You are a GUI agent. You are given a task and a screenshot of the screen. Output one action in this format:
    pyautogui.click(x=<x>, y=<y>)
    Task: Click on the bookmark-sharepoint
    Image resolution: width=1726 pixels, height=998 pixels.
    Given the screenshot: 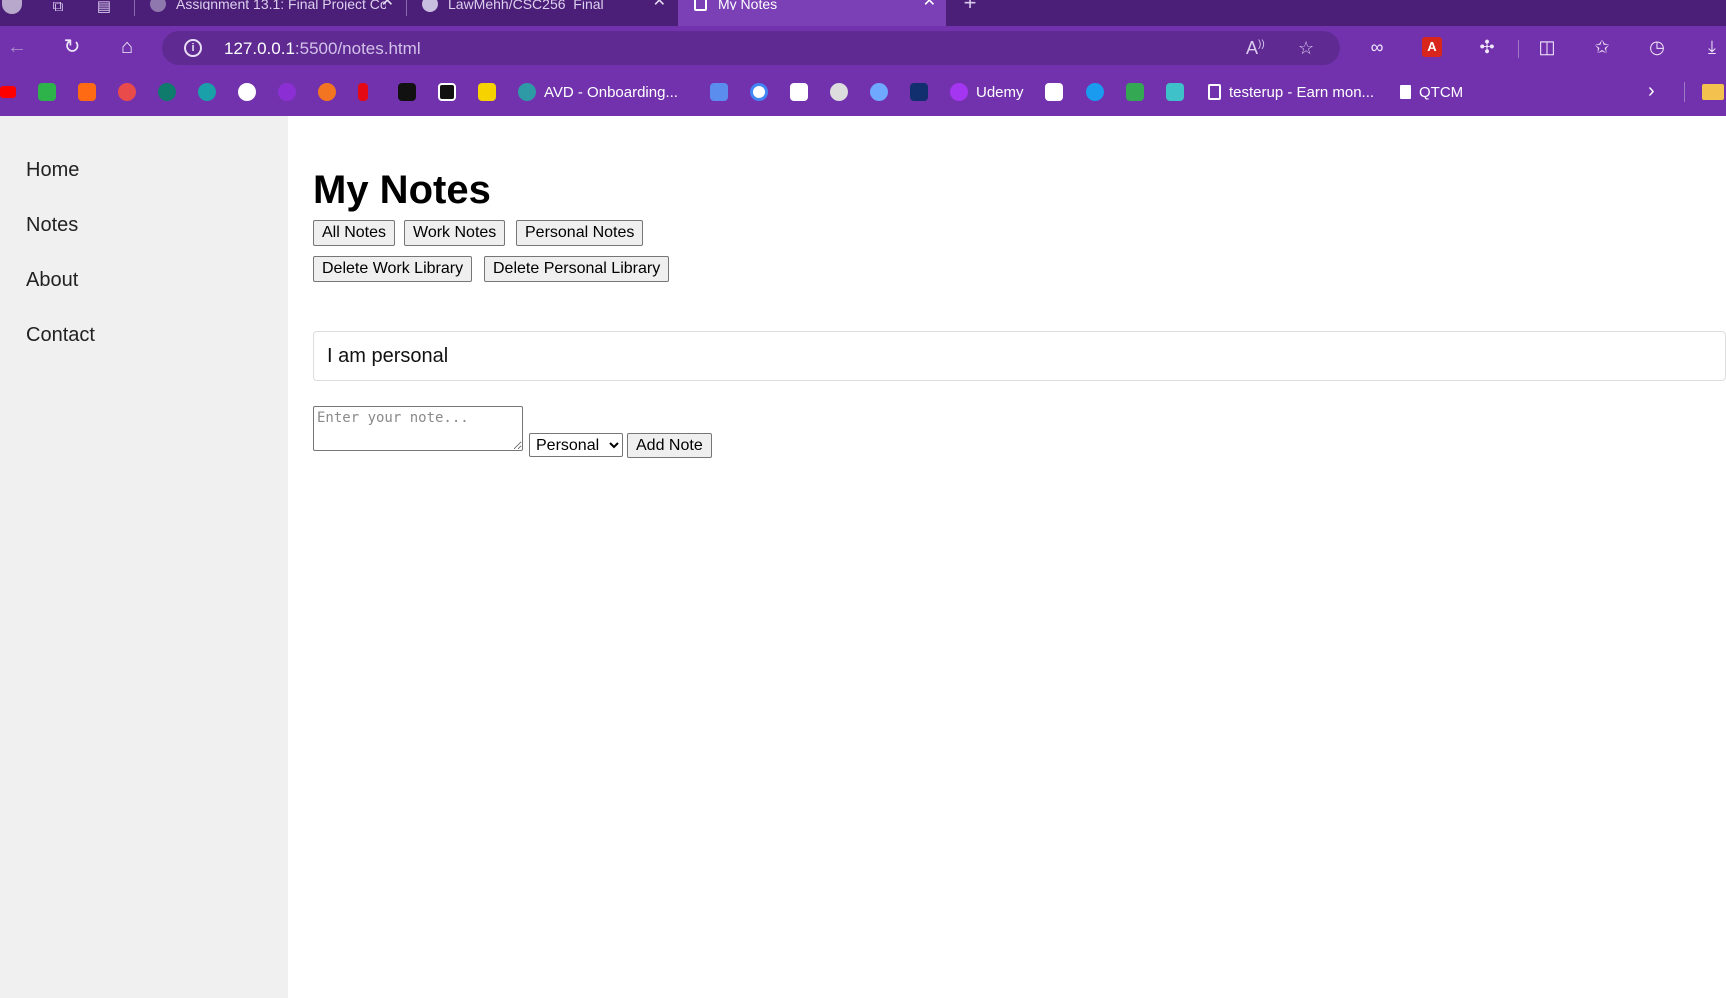 What is the action you would take?
    pyautogui.click(x=167, y=92)
    